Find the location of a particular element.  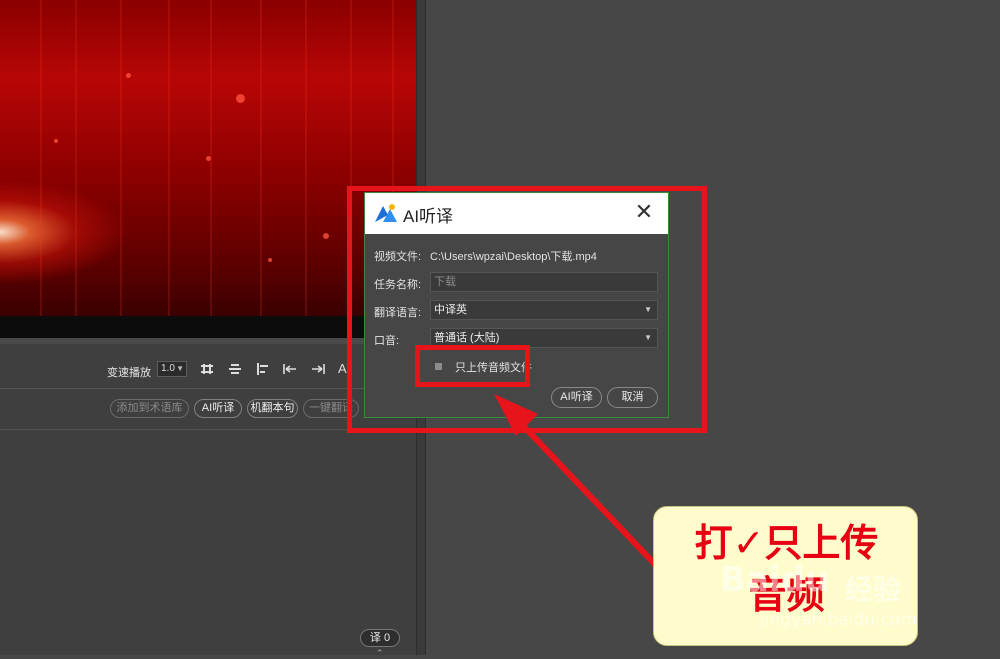

jingyan-watermark: 经验 is located at coordinates (873, 589).